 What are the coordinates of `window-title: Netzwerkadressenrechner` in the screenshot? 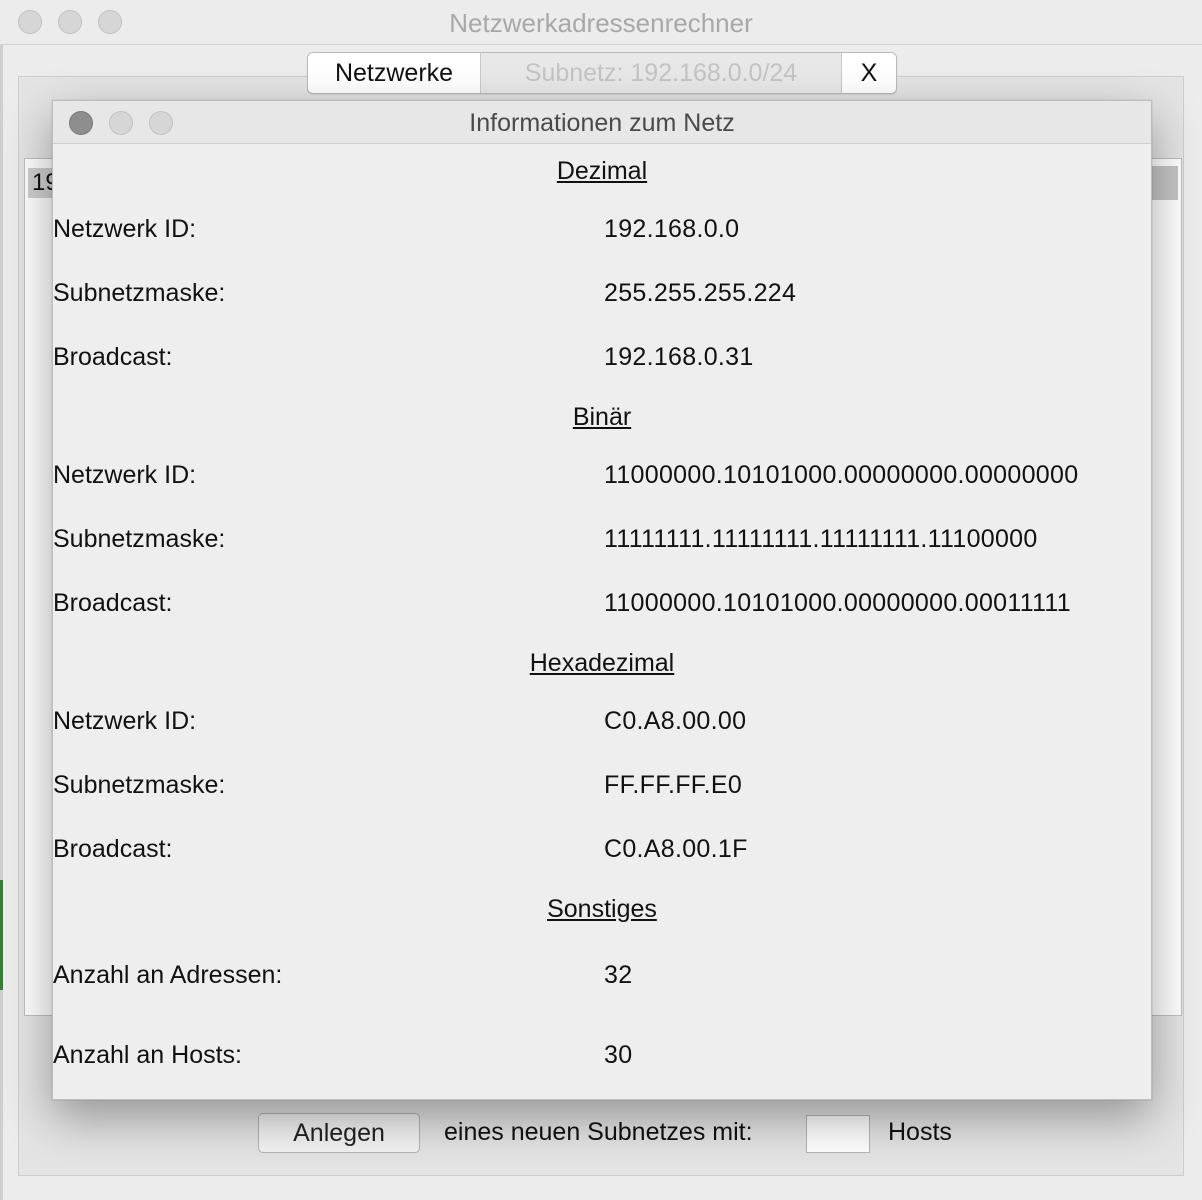 It's located at (601, 23).